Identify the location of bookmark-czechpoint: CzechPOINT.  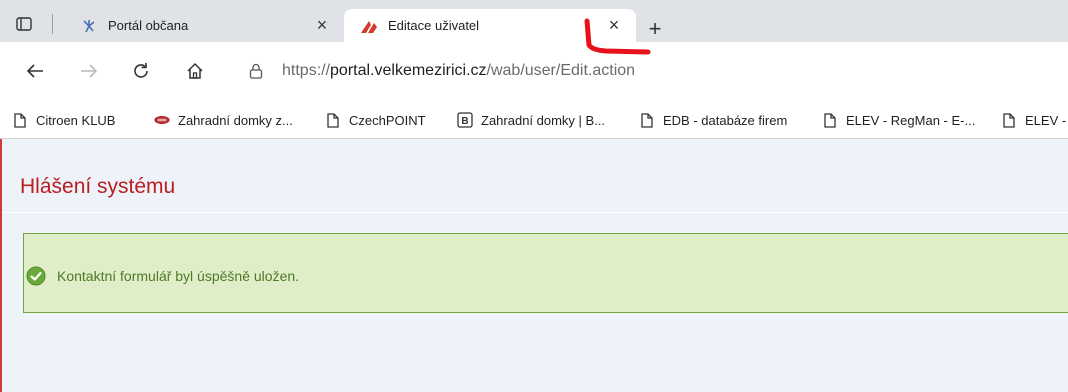
(375, 120).